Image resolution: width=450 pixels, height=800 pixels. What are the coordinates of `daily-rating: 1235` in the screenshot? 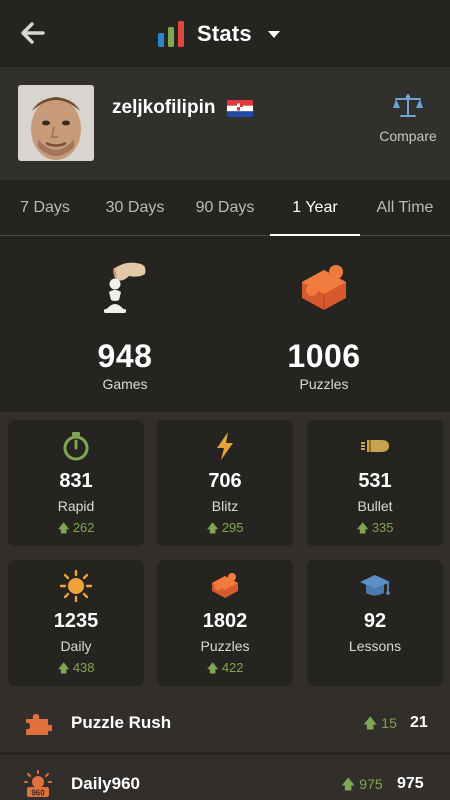 It's located at (76, 621).